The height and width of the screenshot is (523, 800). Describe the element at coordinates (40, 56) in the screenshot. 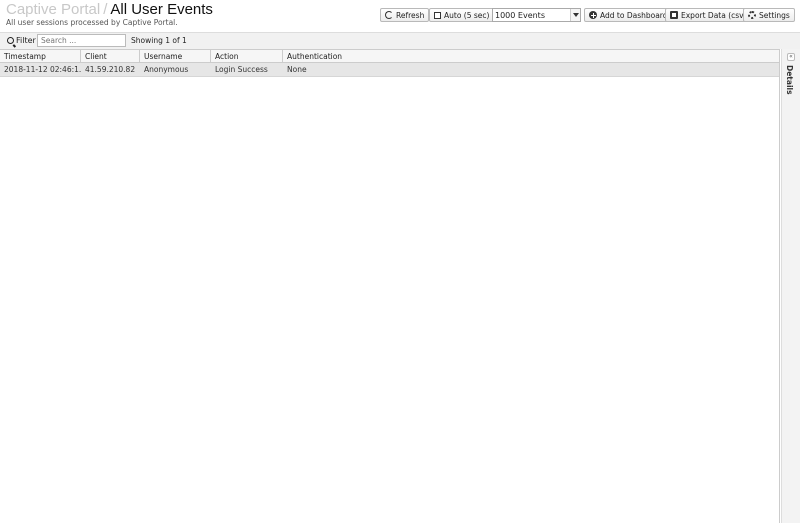

I see `column-header-timestamp: Timestamp` at that location.